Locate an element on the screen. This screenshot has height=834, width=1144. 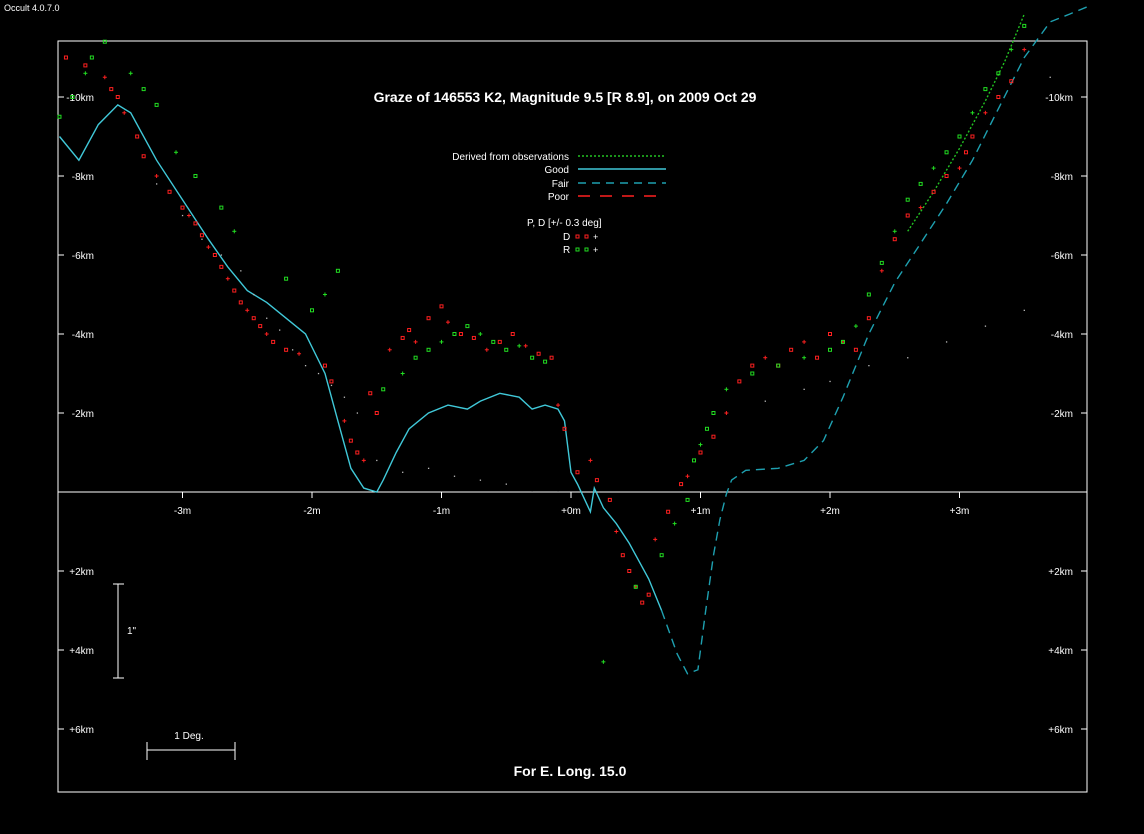
y-tick-label-right: -4km is located at coordinates (1062, 335).